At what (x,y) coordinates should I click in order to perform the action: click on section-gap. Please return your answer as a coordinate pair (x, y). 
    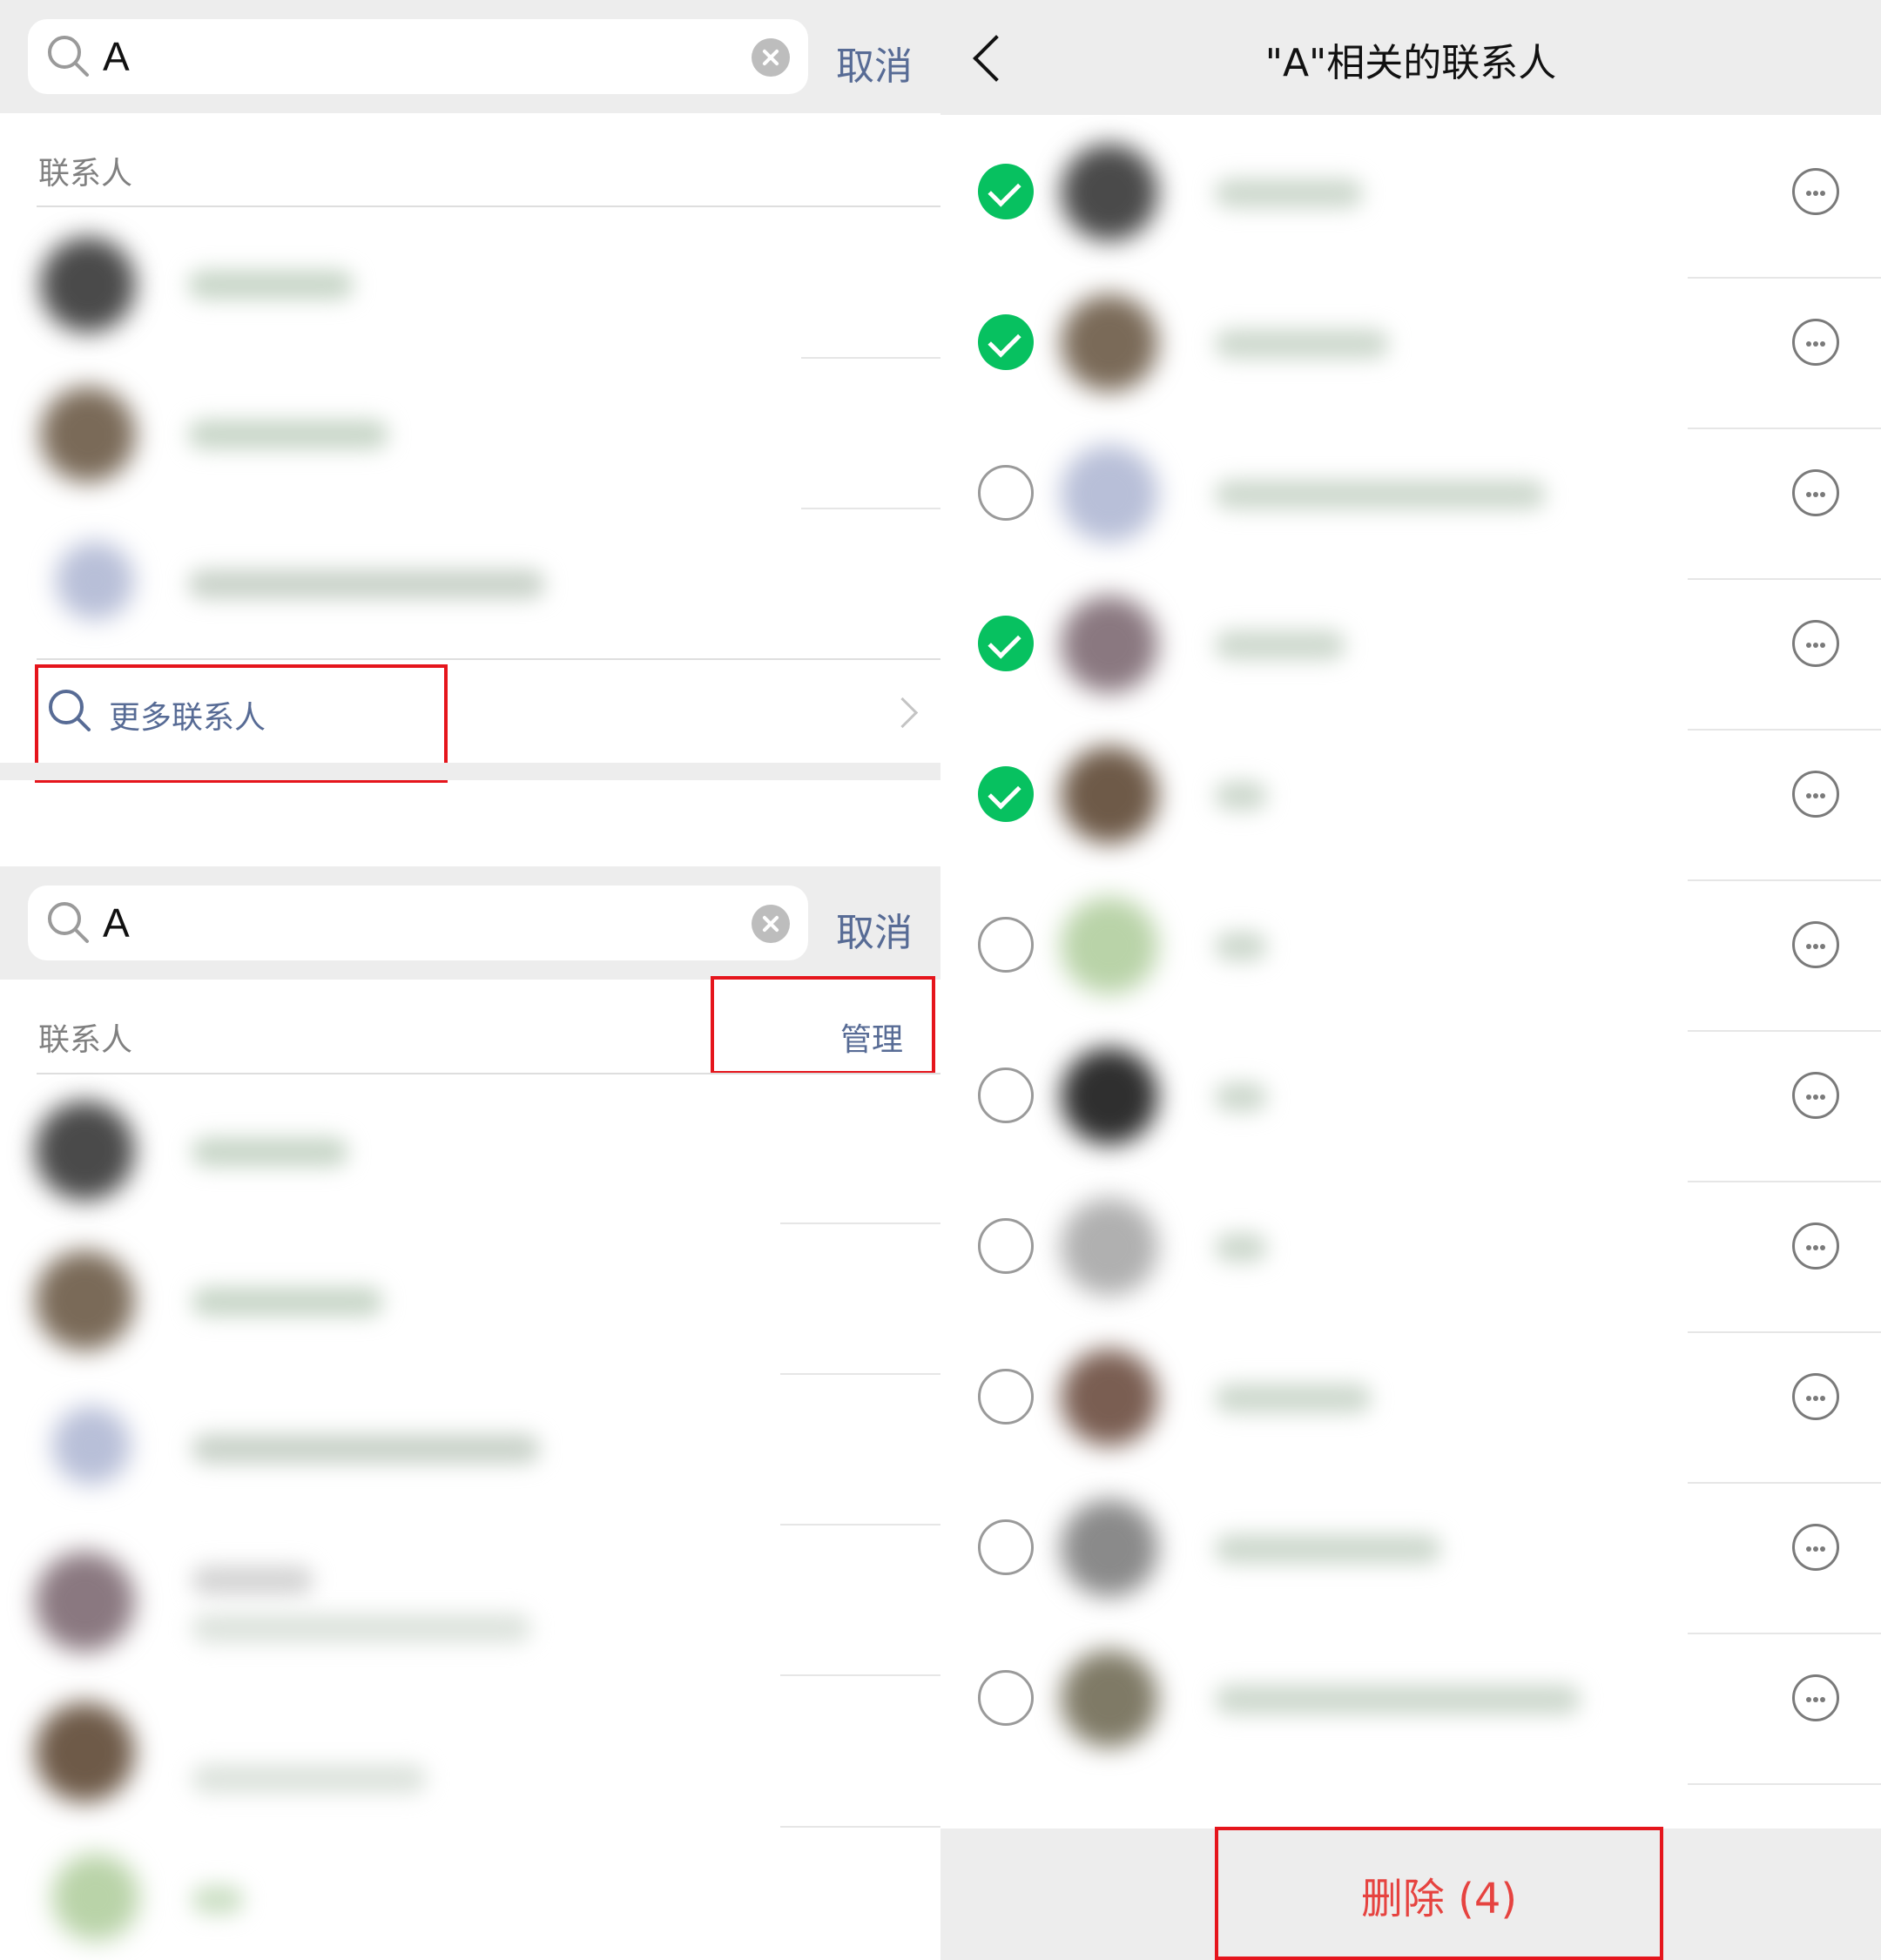
    Looking at the image, I should click on (470, 771).